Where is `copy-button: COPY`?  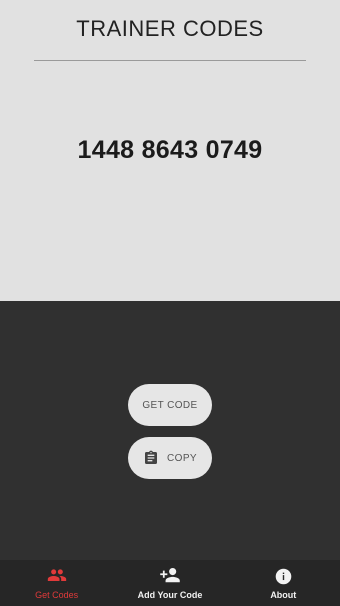 copy-button: COPY is located at coordinates (170, 458).